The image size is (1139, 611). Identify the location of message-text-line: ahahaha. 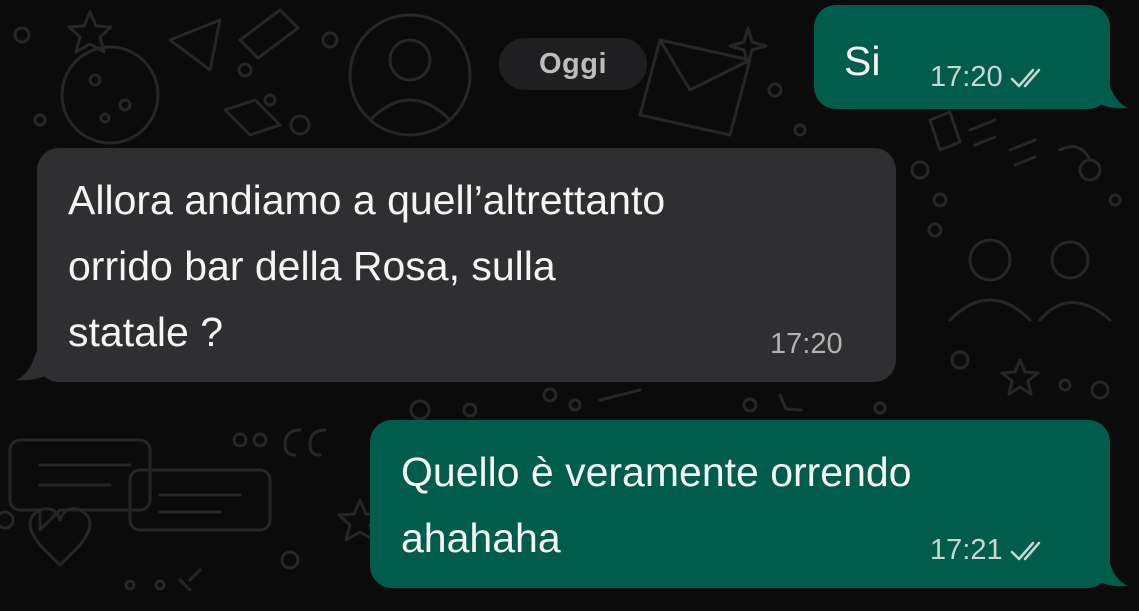
(481, 538).